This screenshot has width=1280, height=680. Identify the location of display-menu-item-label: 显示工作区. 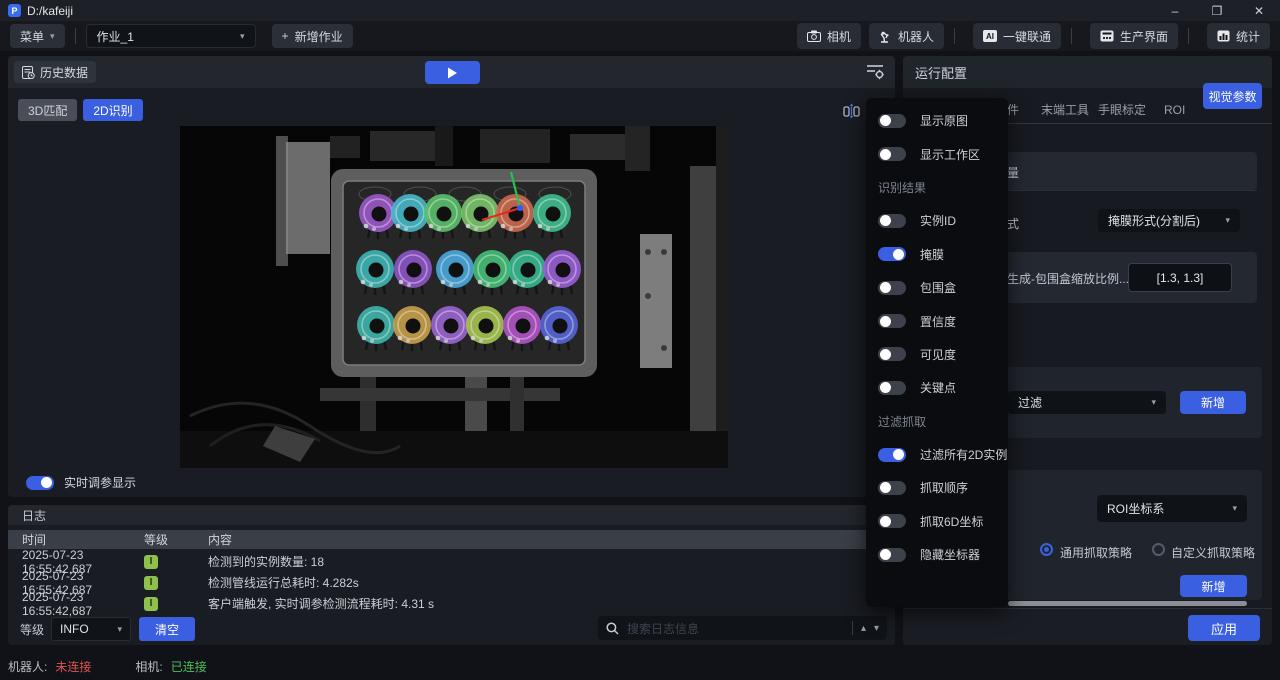
(950, 154).